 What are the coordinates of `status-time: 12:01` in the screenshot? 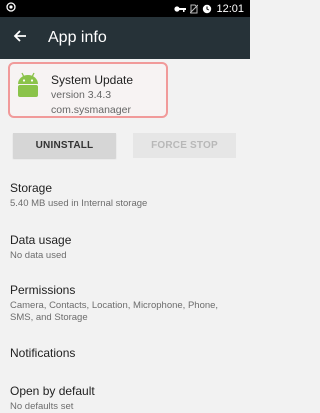 It's located at (230, 8).